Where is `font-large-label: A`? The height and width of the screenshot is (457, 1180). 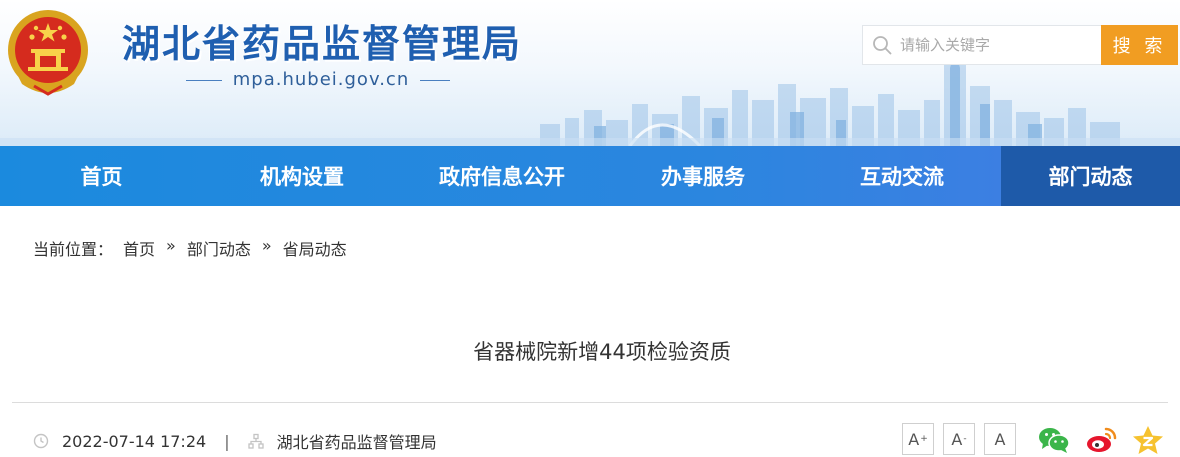
font-large-label: A is located at coordinates (914, 439).